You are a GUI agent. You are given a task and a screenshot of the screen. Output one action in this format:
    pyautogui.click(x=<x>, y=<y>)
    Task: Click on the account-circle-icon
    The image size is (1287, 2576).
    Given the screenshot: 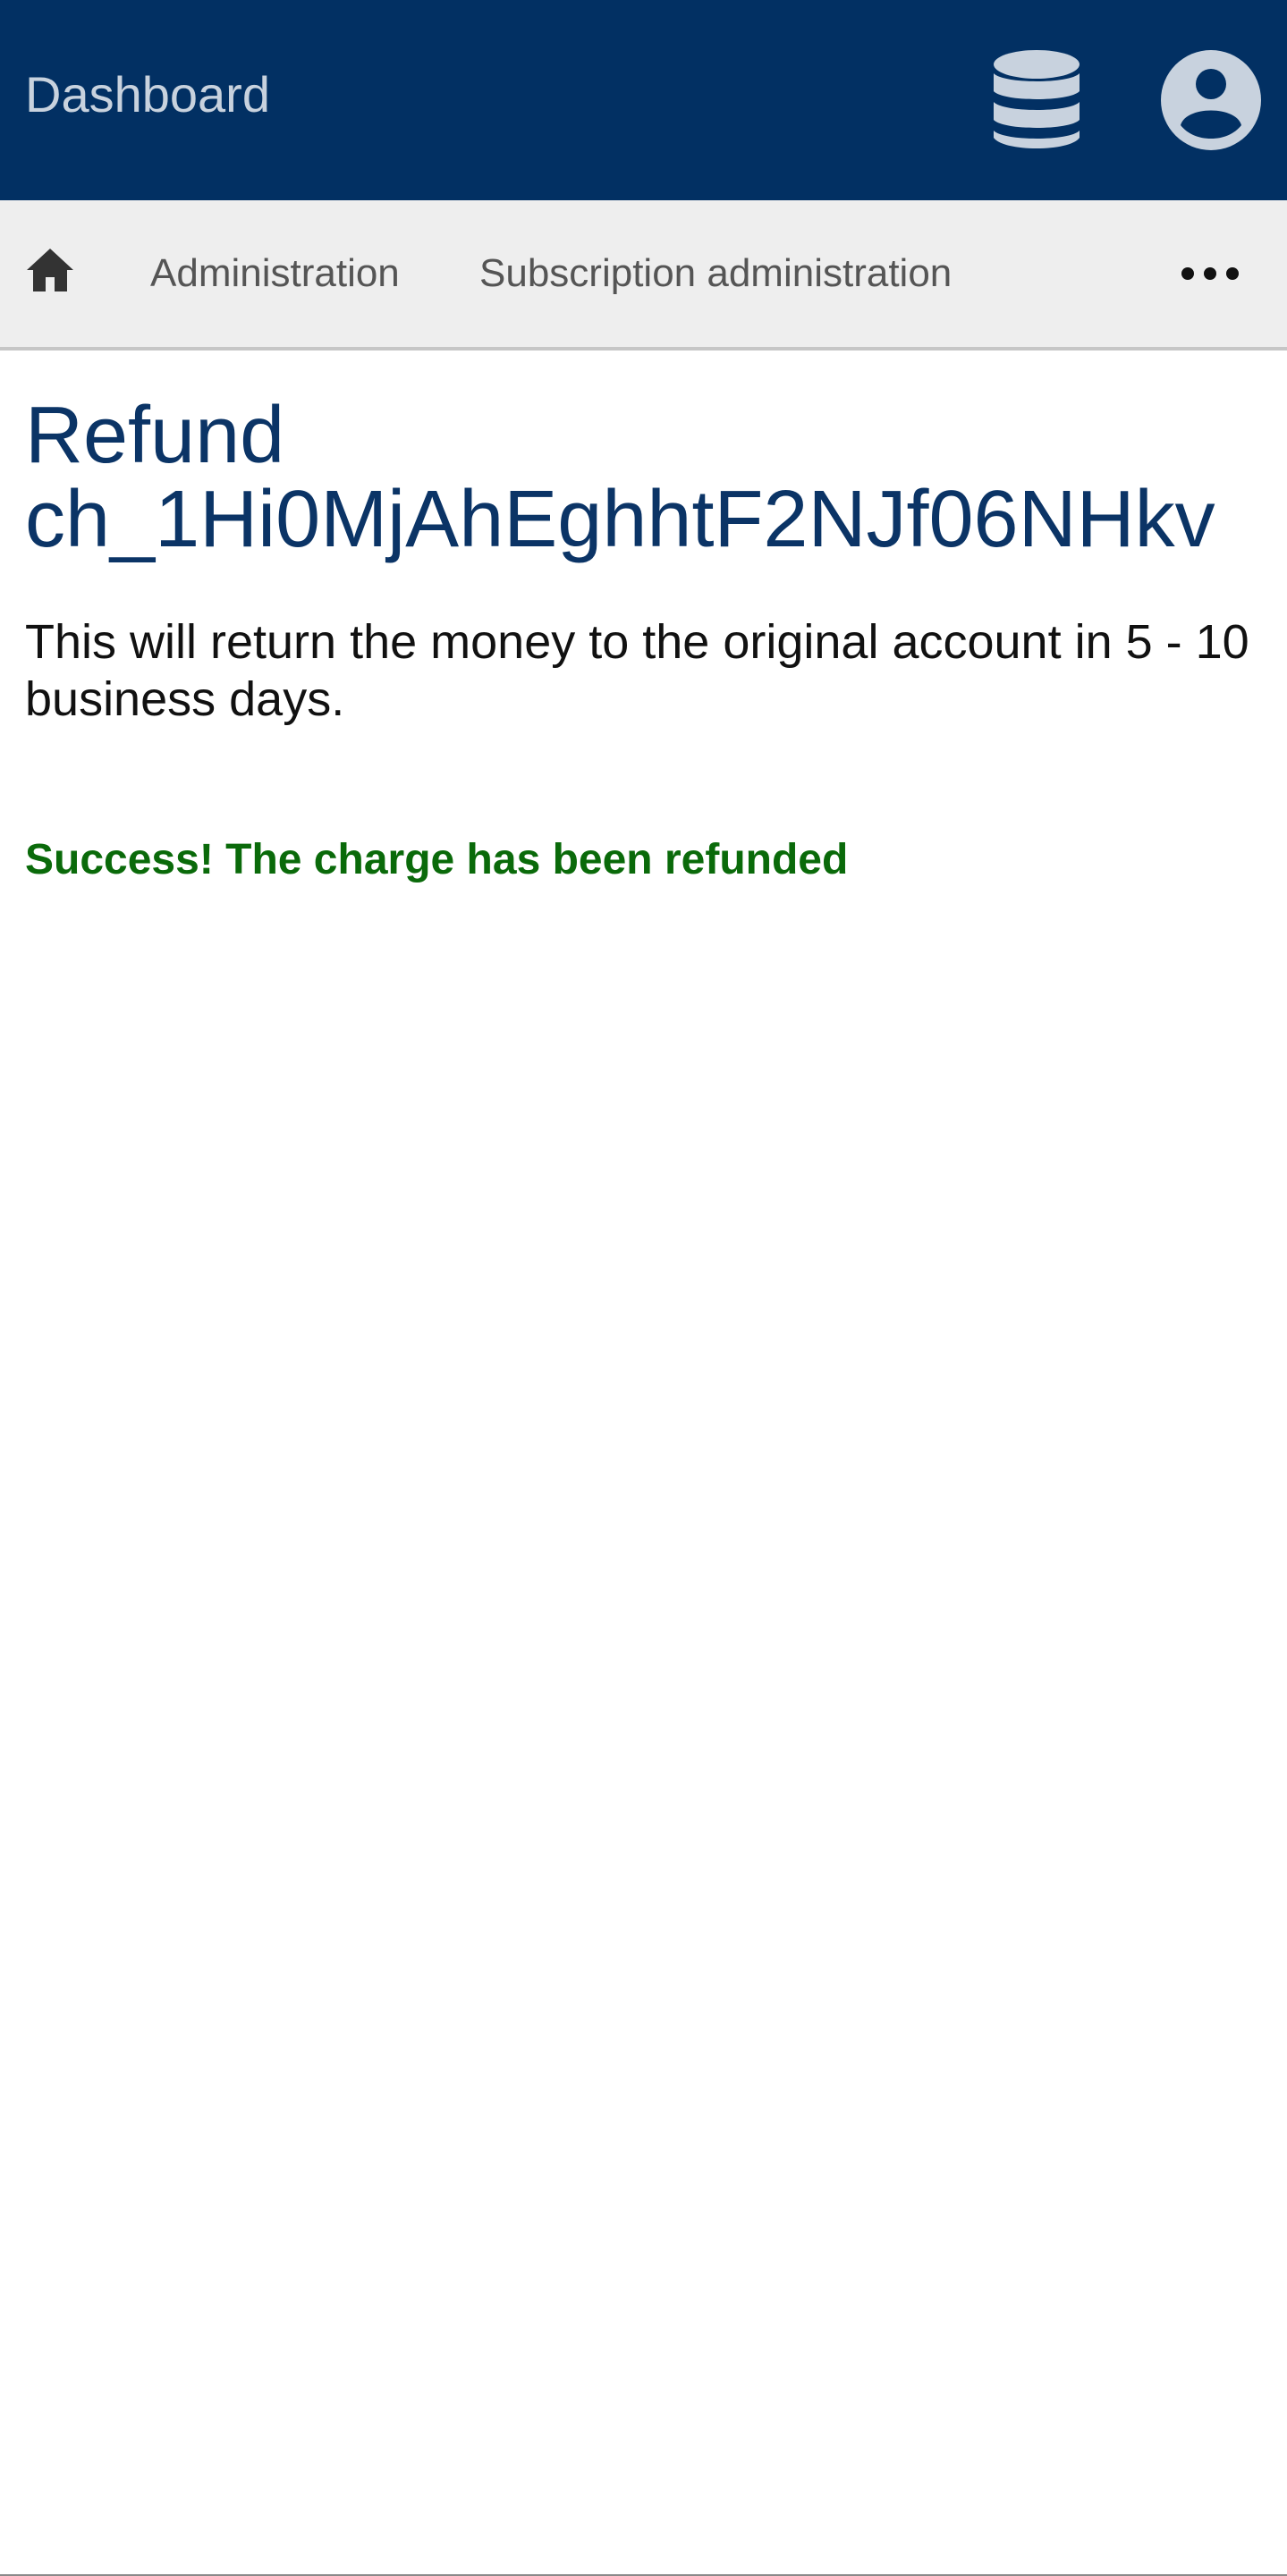 What is the action you would take?
    pyautogui.click(x=1211, y=100)
    